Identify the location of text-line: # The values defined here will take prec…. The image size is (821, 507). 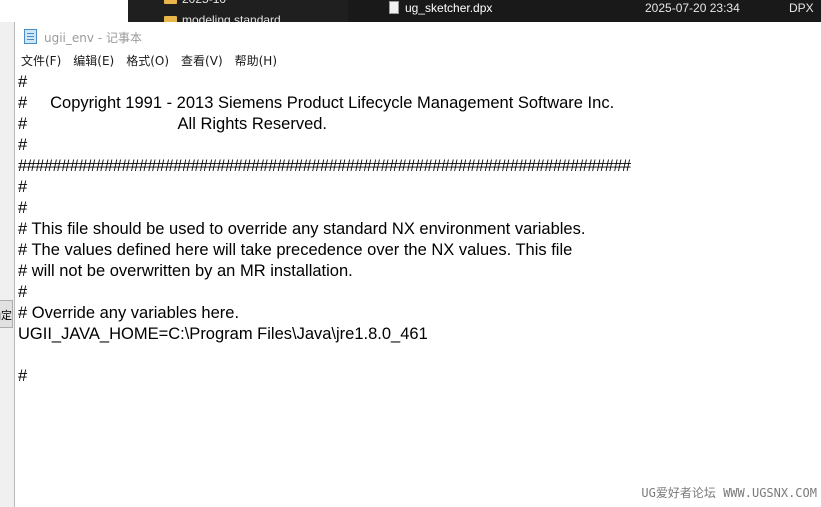
(295, 250).